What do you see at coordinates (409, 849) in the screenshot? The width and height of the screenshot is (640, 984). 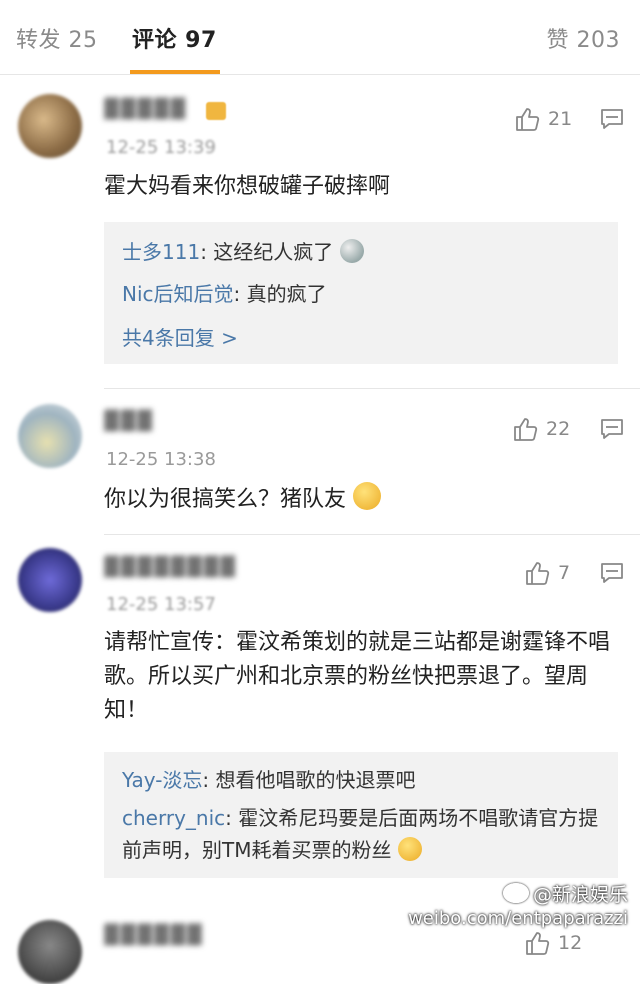 I see `laughing-emoji-icon` at bounding box center [409, 849].